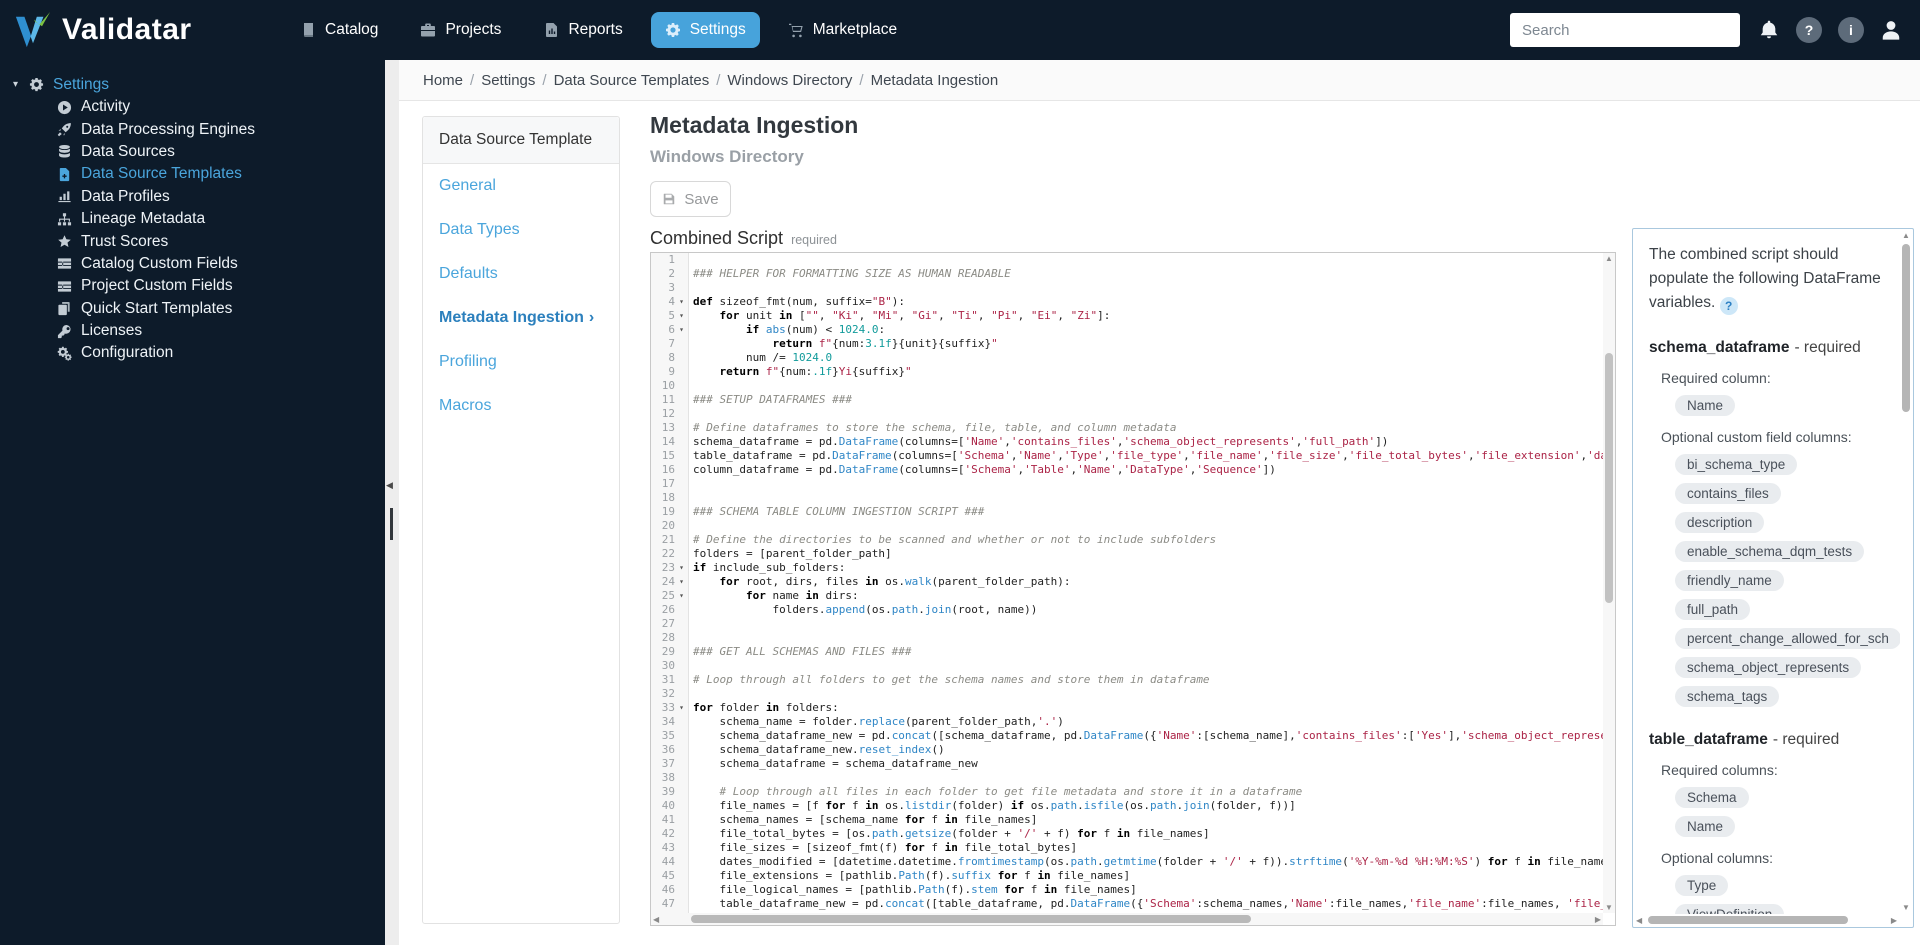 The image size is (1920, 945). Describe the element at coordinates (1133, 358) in the screenshot. I see `code-line: 8 num /= 1024.0` at that location.